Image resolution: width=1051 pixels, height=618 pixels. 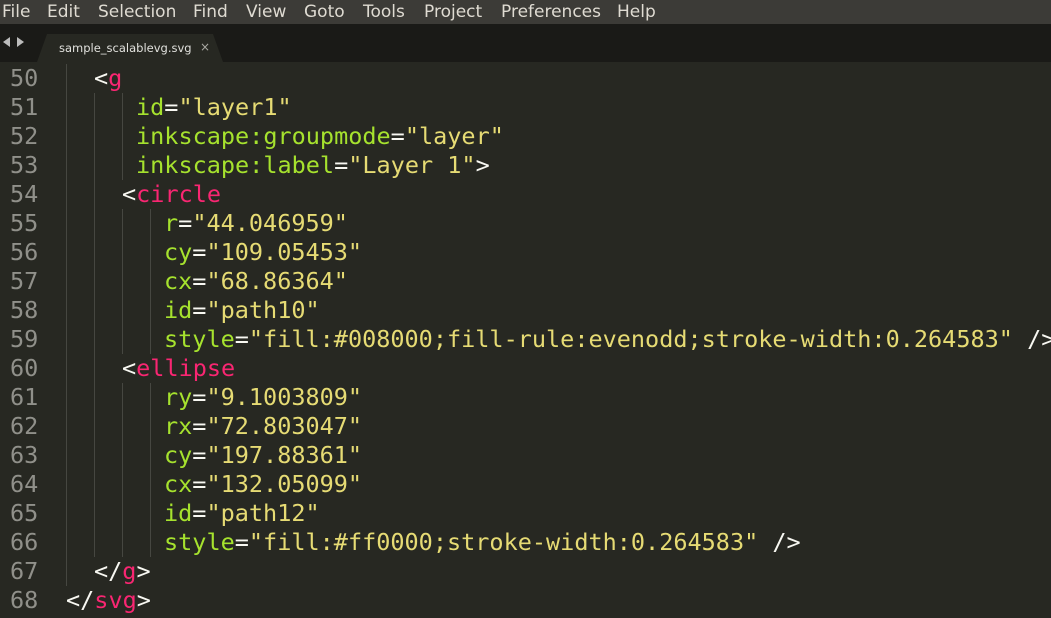 I want to click on code-line: 58 id="path10", so click(x=525, y=310).